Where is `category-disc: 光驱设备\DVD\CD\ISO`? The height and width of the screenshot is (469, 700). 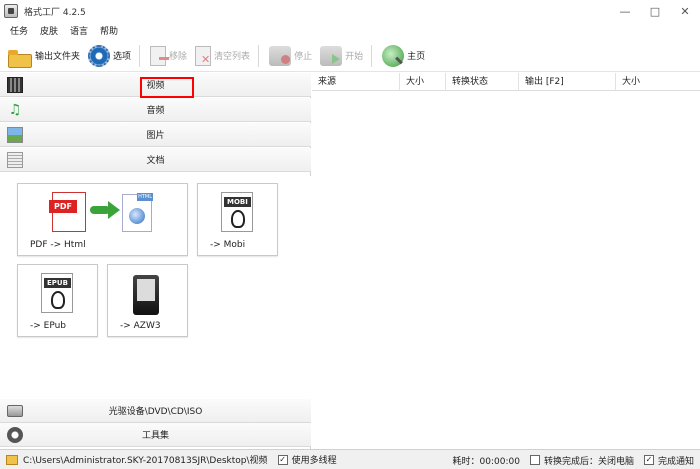 category-disc: 光驱设备\DVD\CD\ISO is located at coordinates (155, 411).